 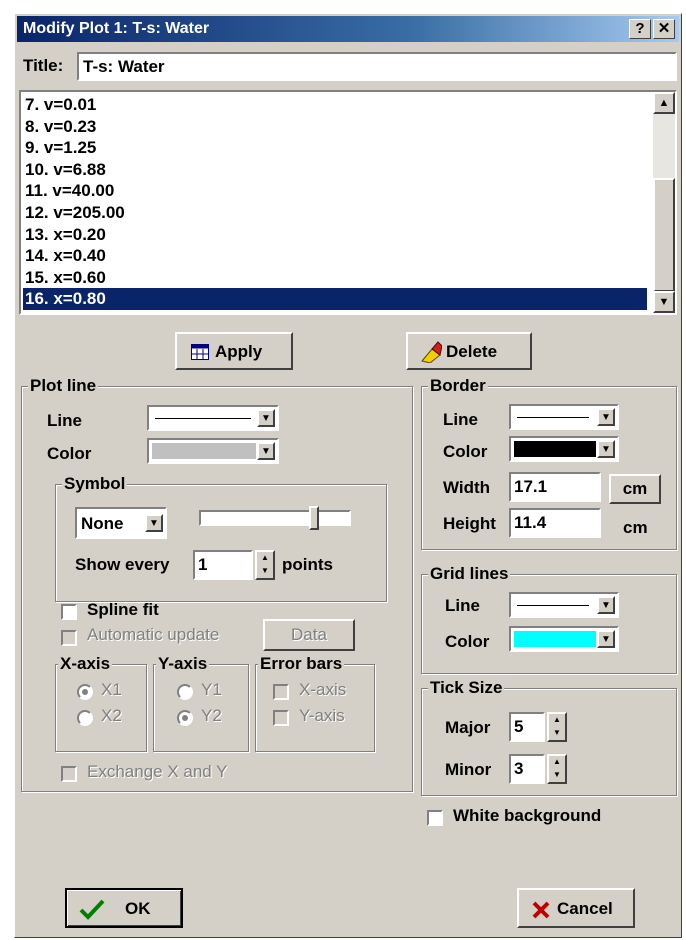 What do you see at coordinates (322, 715) in the screenshot?
I see `error-y-label: Y-axis` at bounding box center [322, 715].